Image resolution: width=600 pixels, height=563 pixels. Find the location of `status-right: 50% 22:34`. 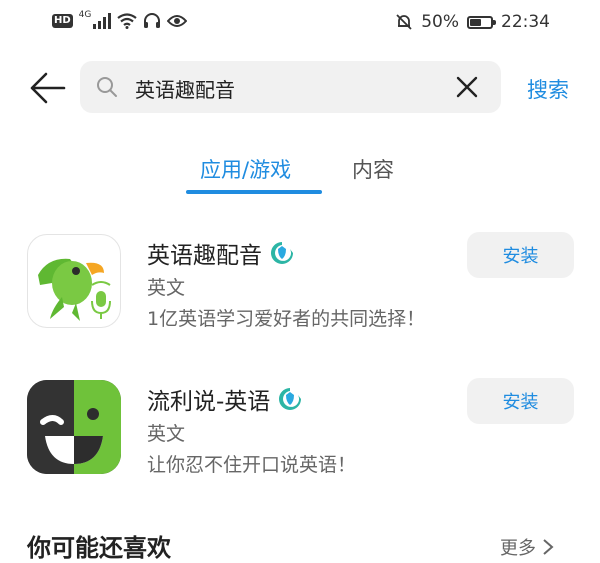

status-right: 50% 22:34 is located at coordinates (472, 22).